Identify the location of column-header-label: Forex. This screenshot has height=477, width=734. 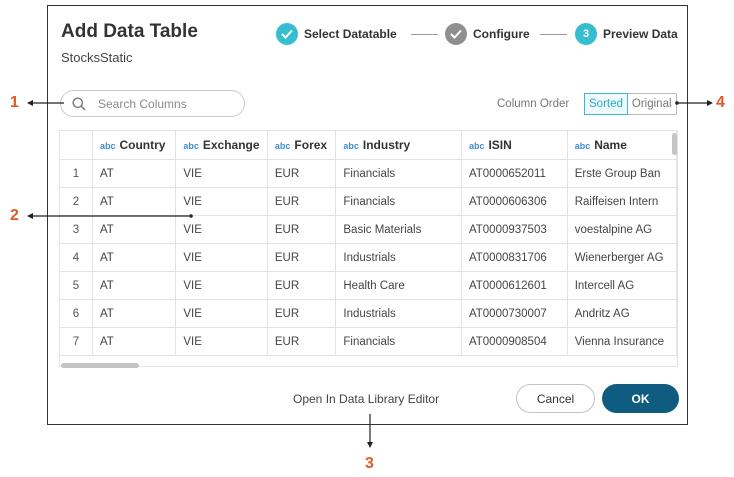
(311, 145).